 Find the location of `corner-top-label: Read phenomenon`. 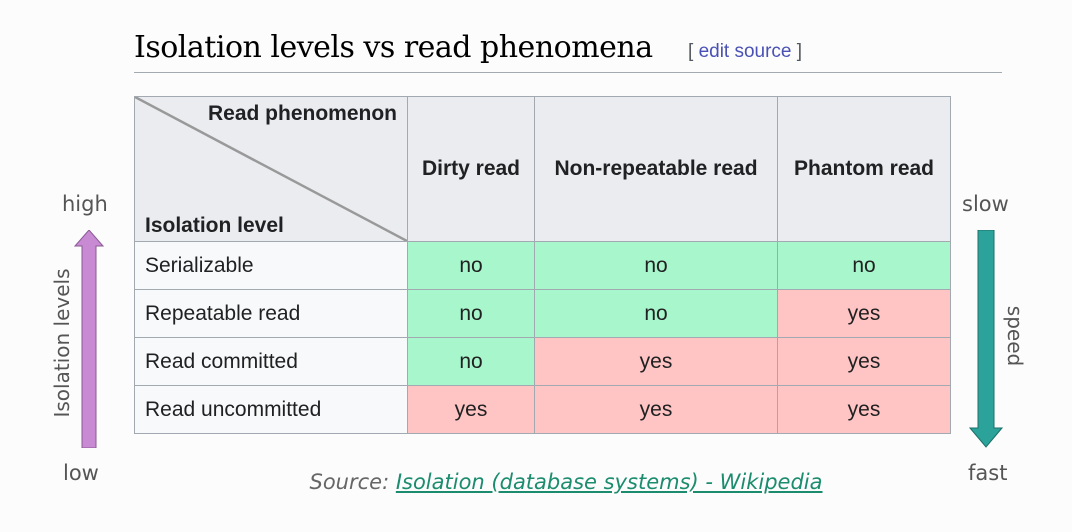

corner-top-label: Read phenomenon is located at coordinates (302, 113).